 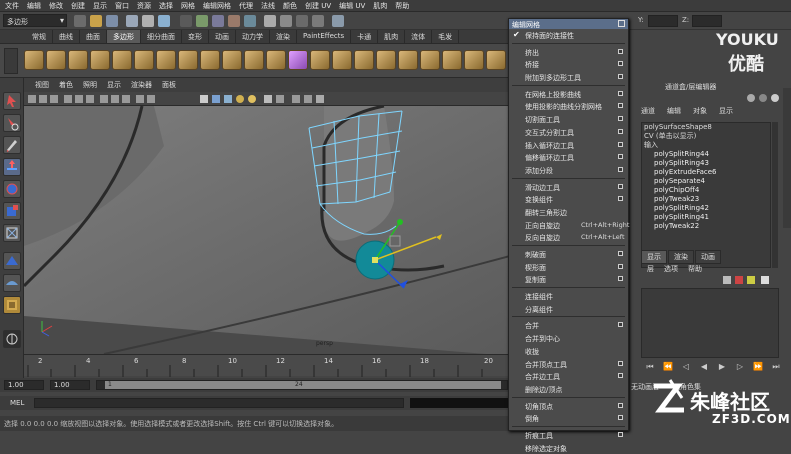 What do you see at coordinates (169, 85) in the screenshot?
I see `viewport-menu-item: 面板` at bounding box center [169, 85].